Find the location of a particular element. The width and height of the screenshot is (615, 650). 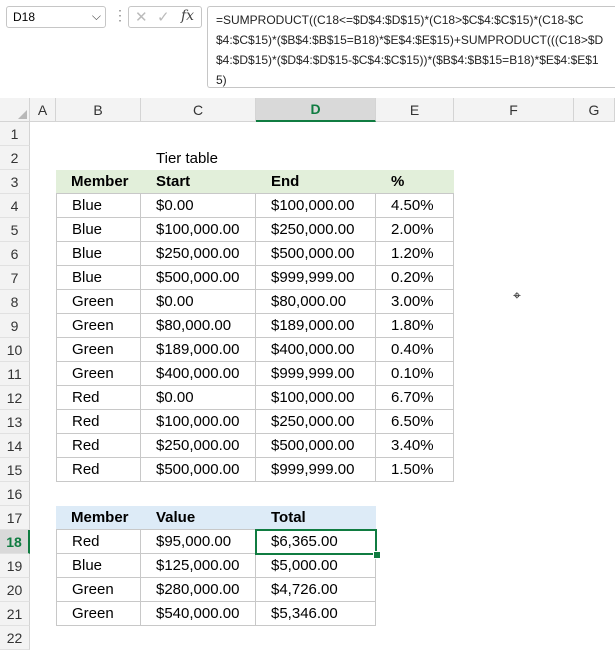

tier-table-cell: 4.50% is located at coordinates (415, 206).